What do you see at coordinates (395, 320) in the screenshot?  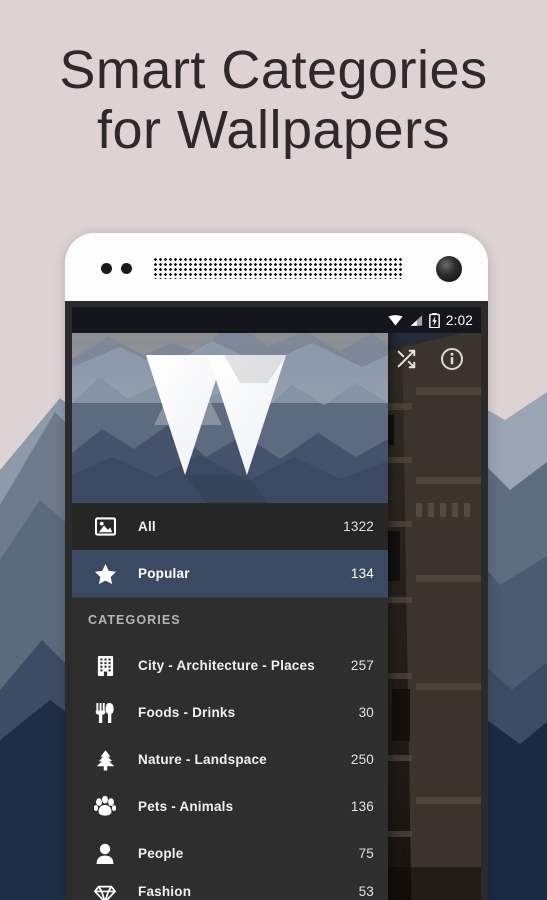 I see `wifi-icon` at bounding box center [395, 320].